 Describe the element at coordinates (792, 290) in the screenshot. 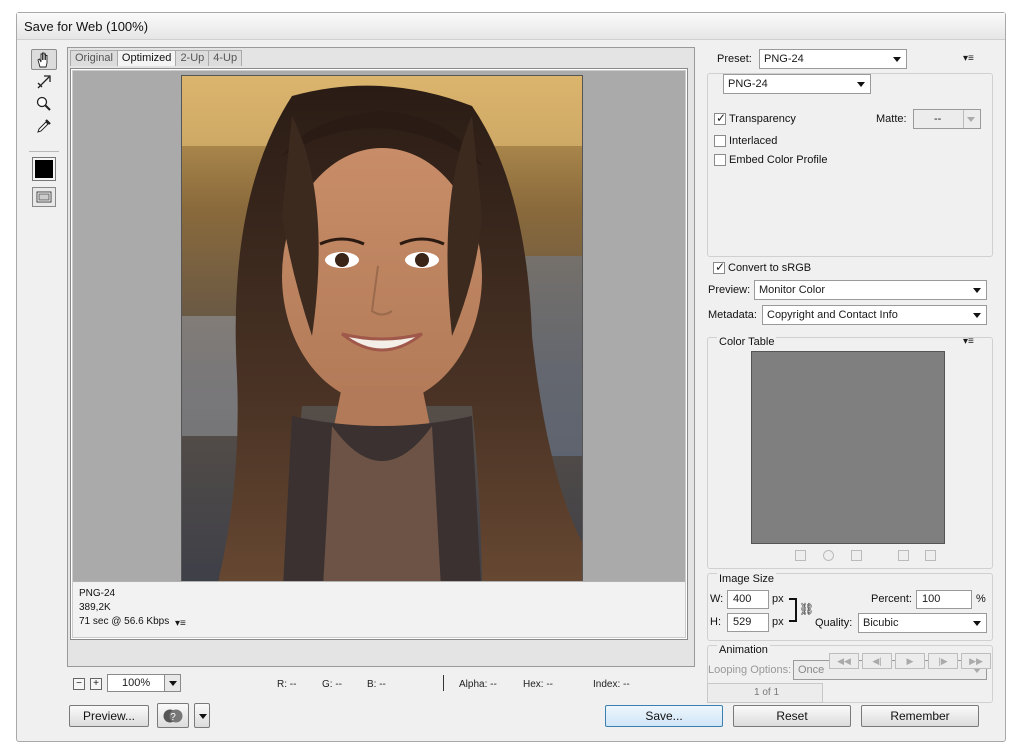

I see `preview-mode-value: Monitor Color` at that location.